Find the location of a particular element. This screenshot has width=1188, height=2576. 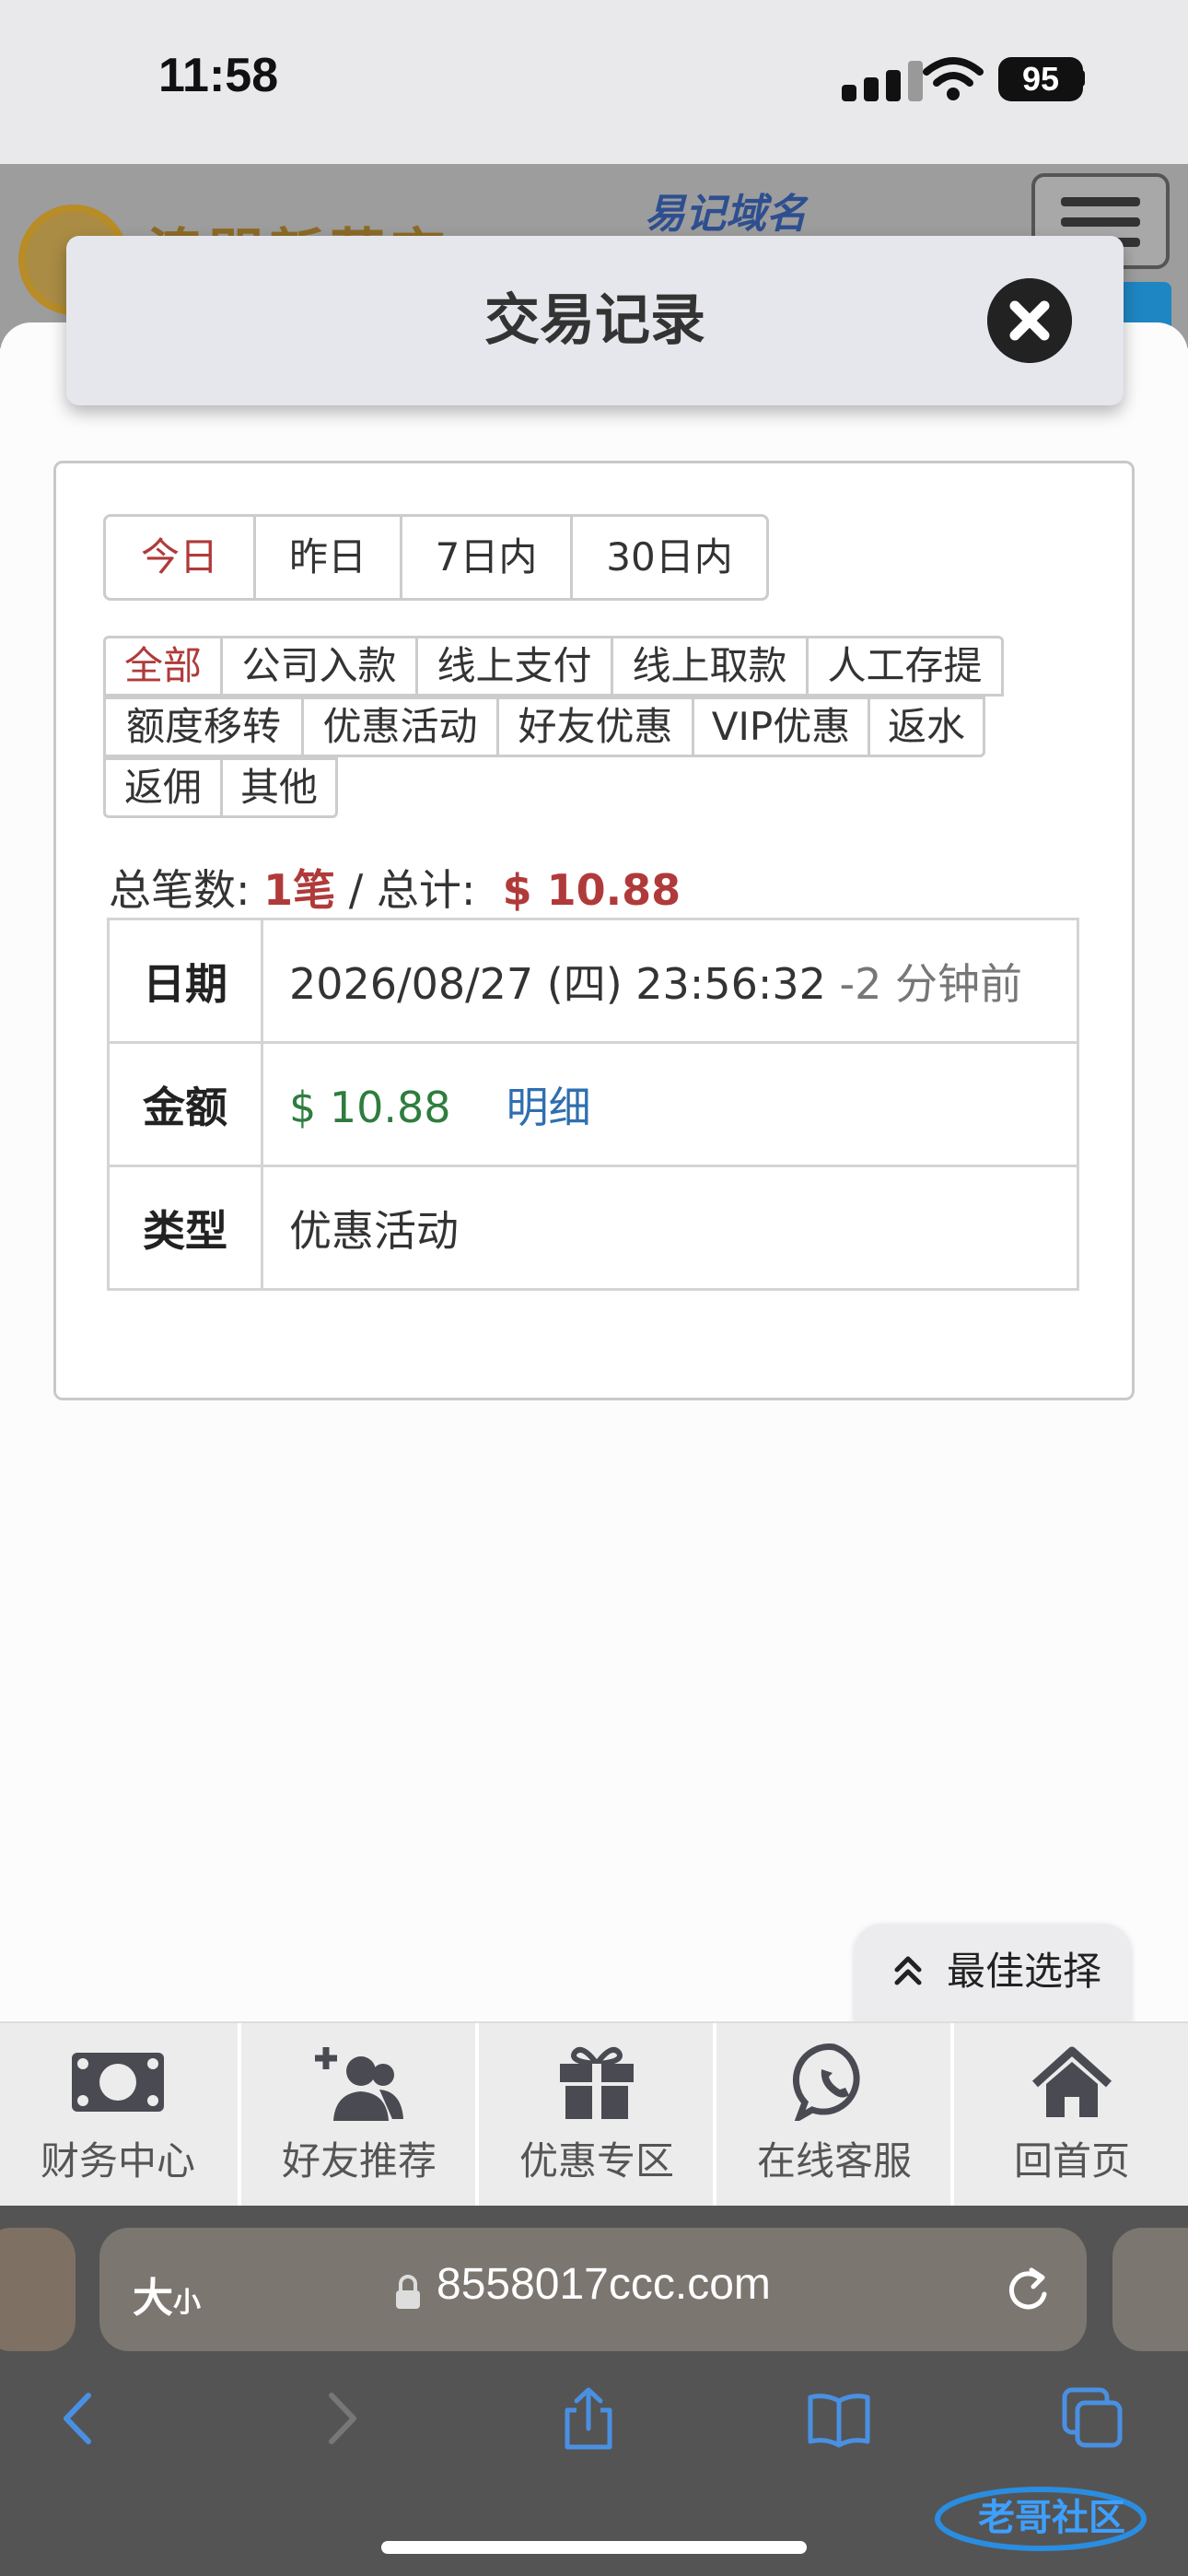

add-friend-icon is located at coordinates (359, 2084).